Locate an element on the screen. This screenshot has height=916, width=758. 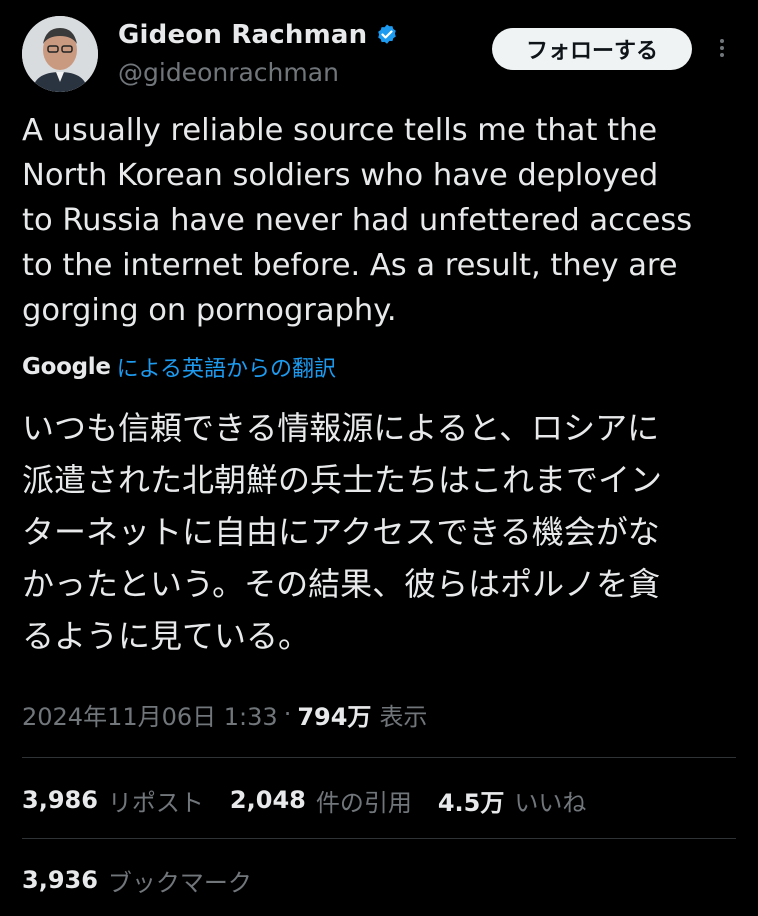
engagement-stats: 3,986 リポスト 2,048 件の引用 4.5万 いいね is located at coordinates (317, 800).